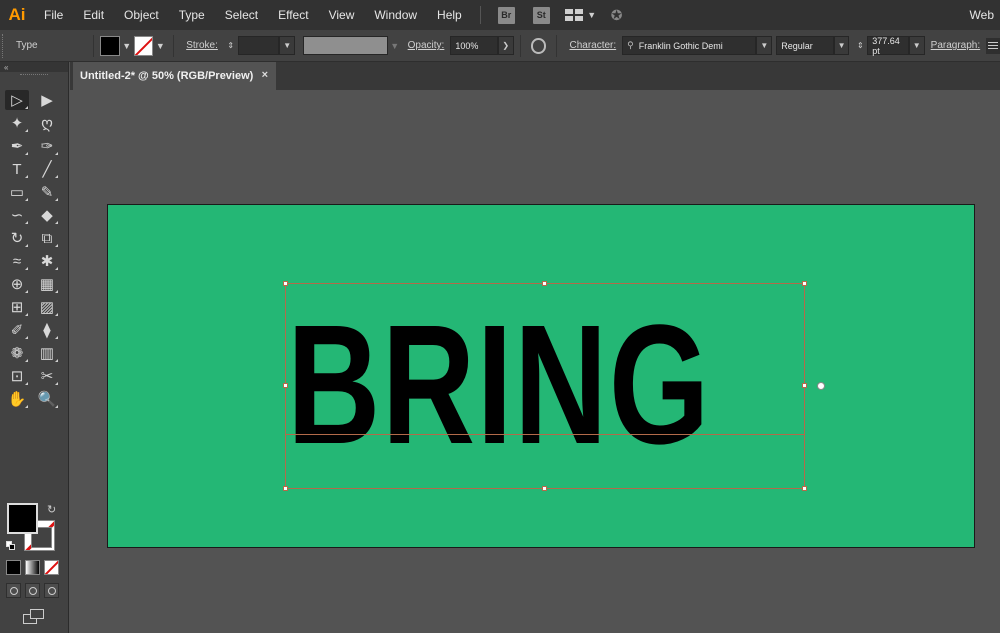 This screenshot has width=1000, height=633. I want to click on arrange-documents-icon, so click(573, 15).